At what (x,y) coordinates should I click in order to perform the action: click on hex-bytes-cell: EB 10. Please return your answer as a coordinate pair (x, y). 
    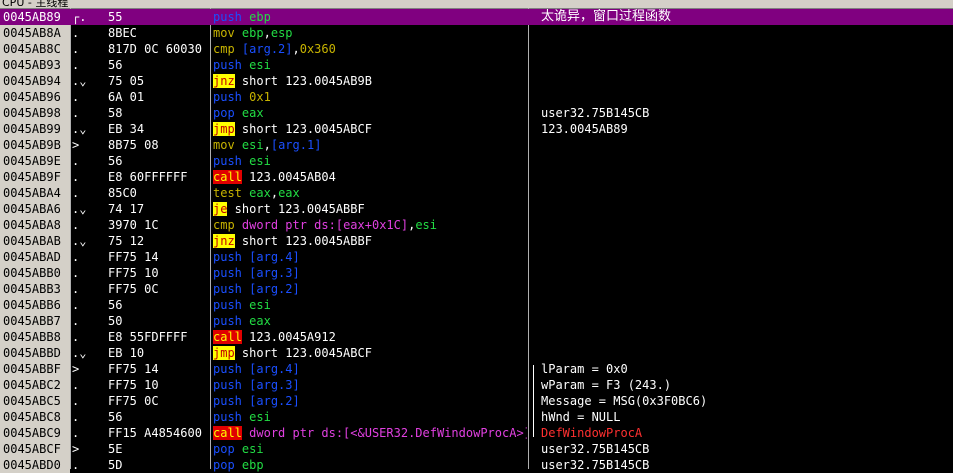
    Looking at the image, I should click on (126, 353).